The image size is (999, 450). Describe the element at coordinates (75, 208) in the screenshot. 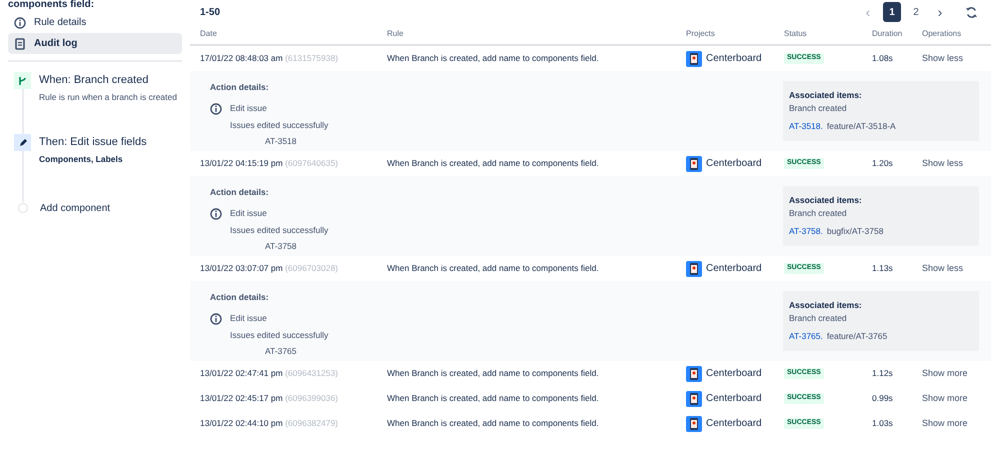

I see `step-title: Add component` at that location.